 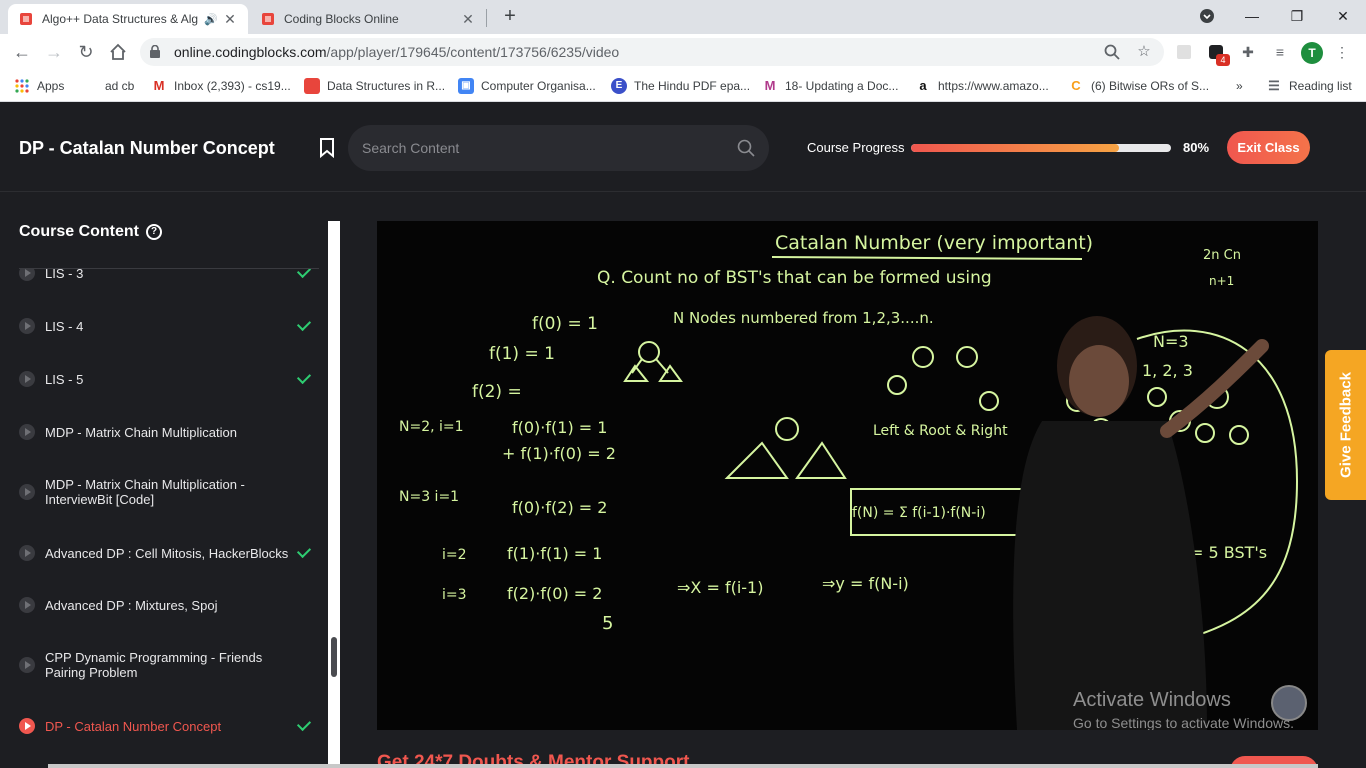 I want to click on speaker-icon: 🔊, so click(x=211, y=19).